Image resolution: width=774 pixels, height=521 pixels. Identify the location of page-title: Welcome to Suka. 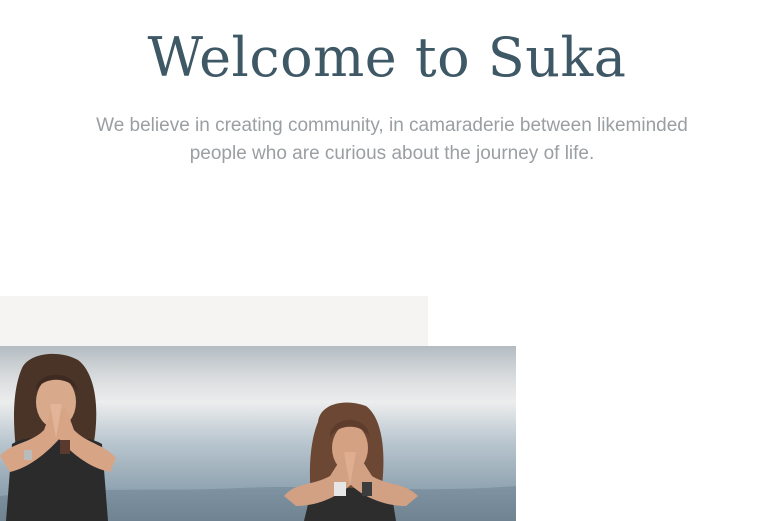
(387, 57).